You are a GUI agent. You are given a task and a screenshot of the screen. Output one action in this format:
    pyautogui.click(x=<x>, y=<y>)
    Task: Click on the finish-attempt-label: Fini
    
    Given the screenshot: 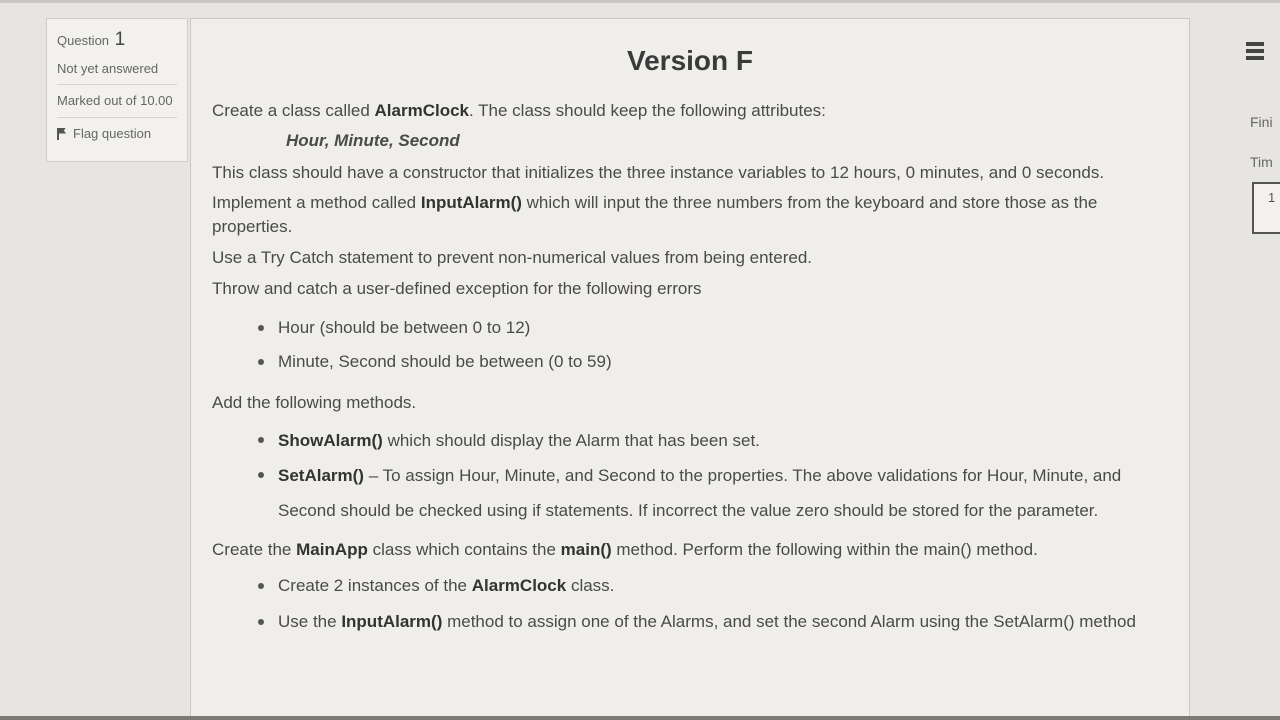 What is the action you would take?
    pyautogui.click(x=1261, y=122)
    